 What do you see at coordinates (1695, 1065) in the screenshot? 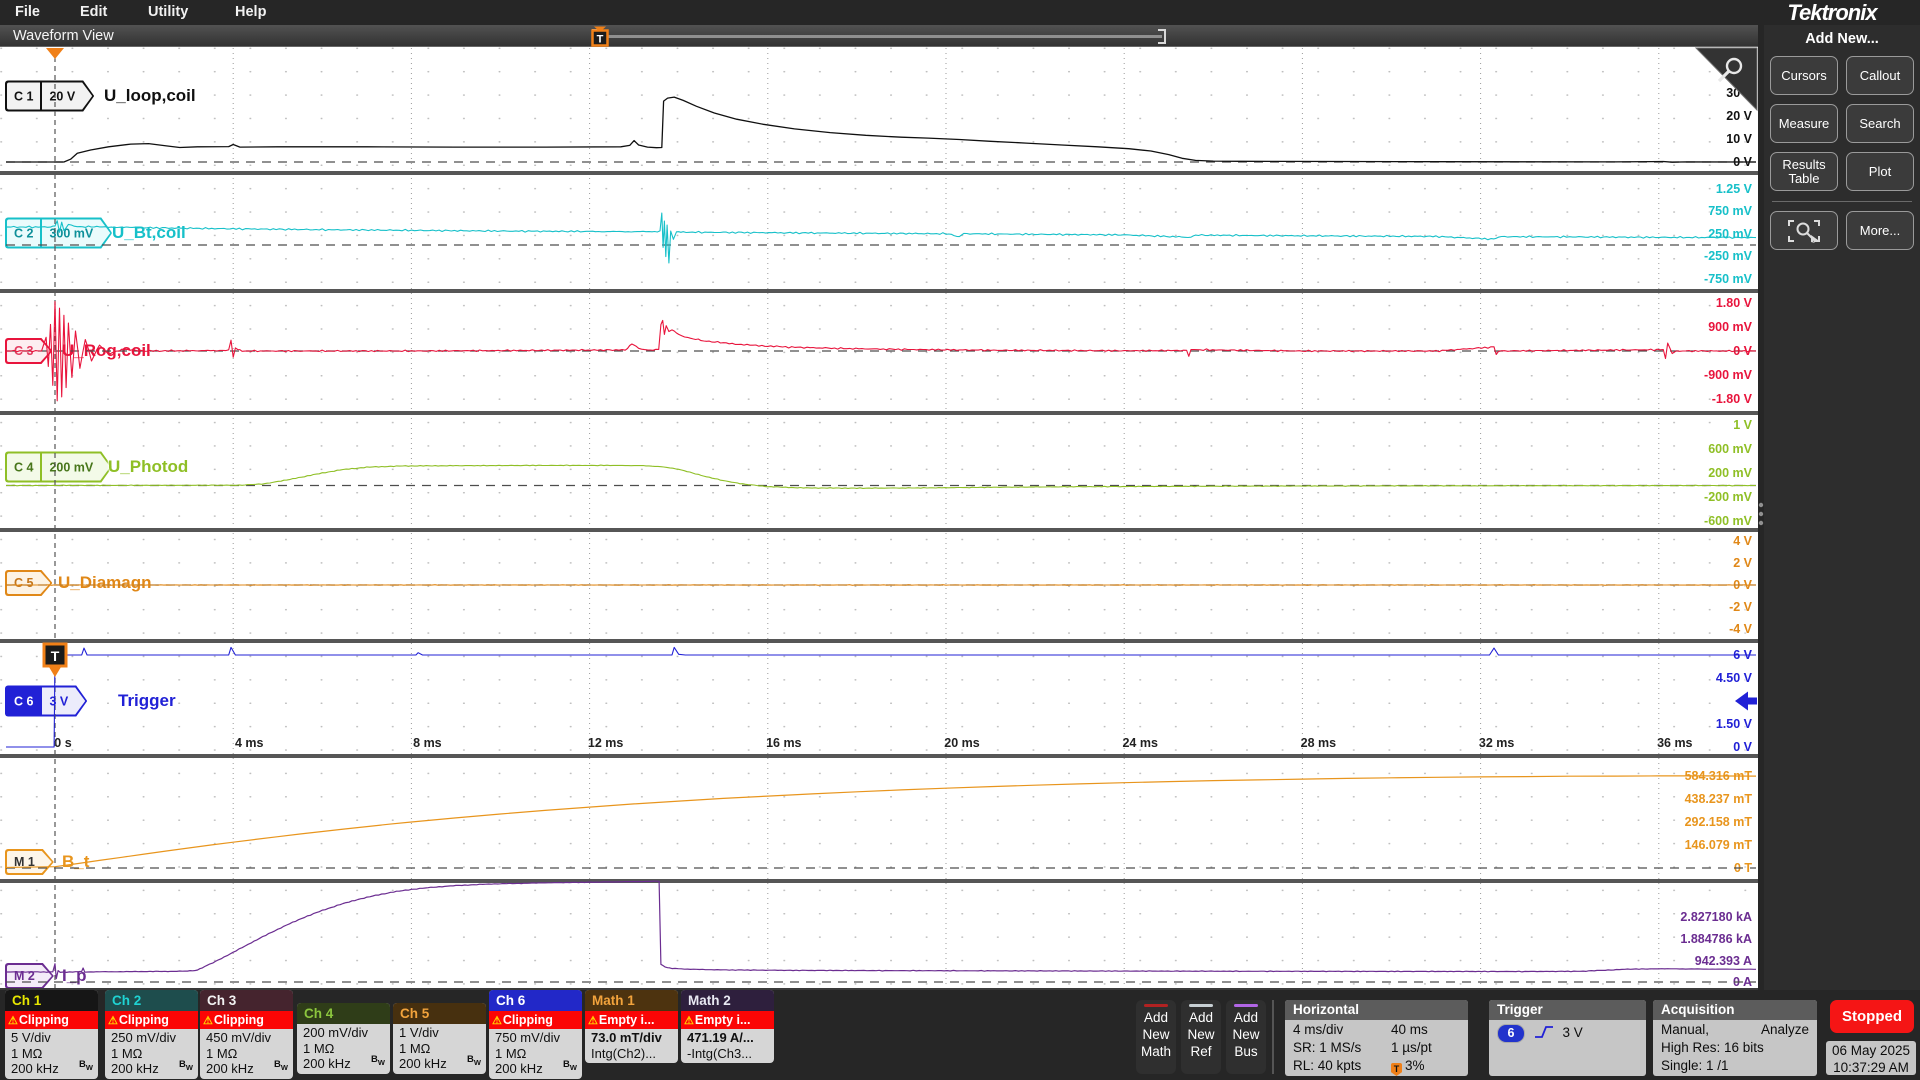
I see `acquisition-single: Single: 1 /1` at bounding box center [1695, 1065].